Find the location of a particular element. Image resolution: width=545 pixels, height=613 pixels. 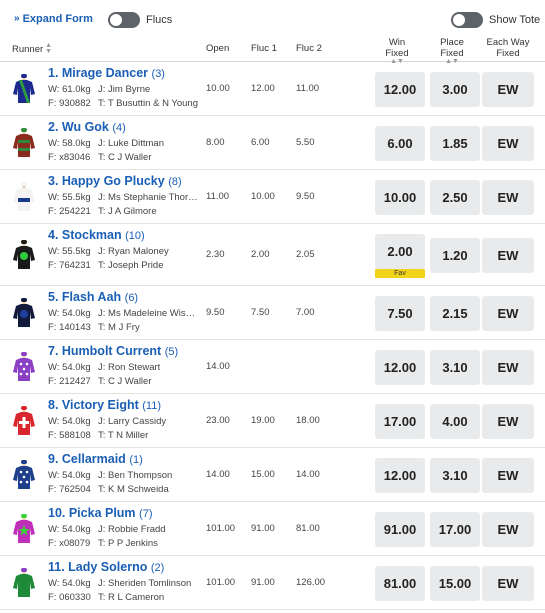

place-fixed-button: 1.85 is located at coordinates (455, 143).